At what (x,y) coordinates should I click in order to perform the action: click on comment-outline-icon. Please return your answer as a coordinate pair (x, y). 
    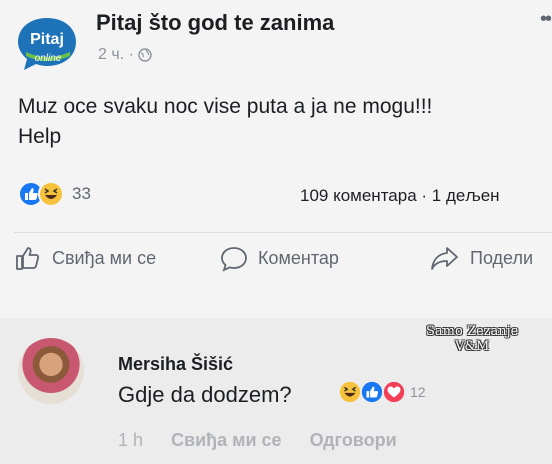
    Looking at the image, I should click on (234, 259).